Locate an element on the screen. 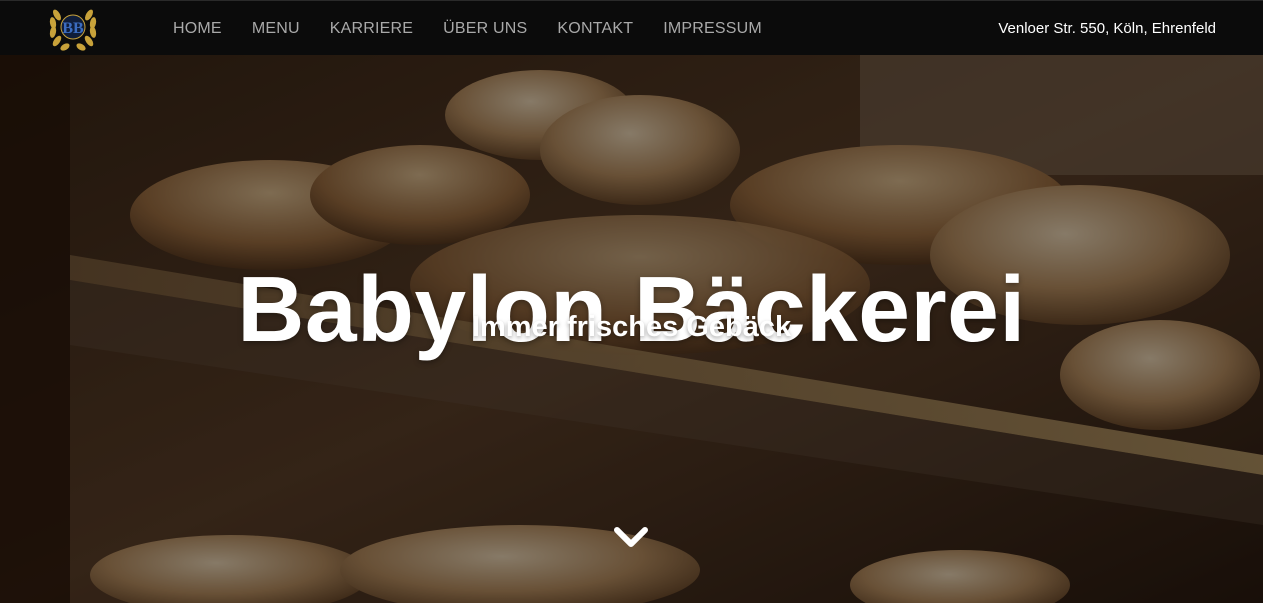  hero-subtitle: Immer frisches Gebäck is located at coordinates (631, 327).